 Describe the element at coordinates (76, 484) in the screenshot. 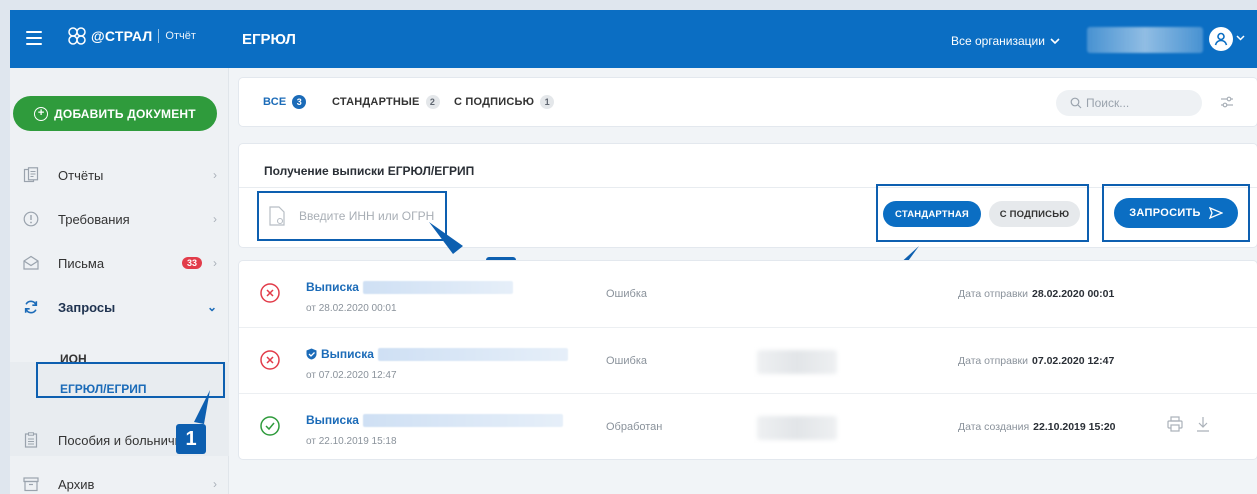

I see `sidebar-item-label: Архив` at that location.